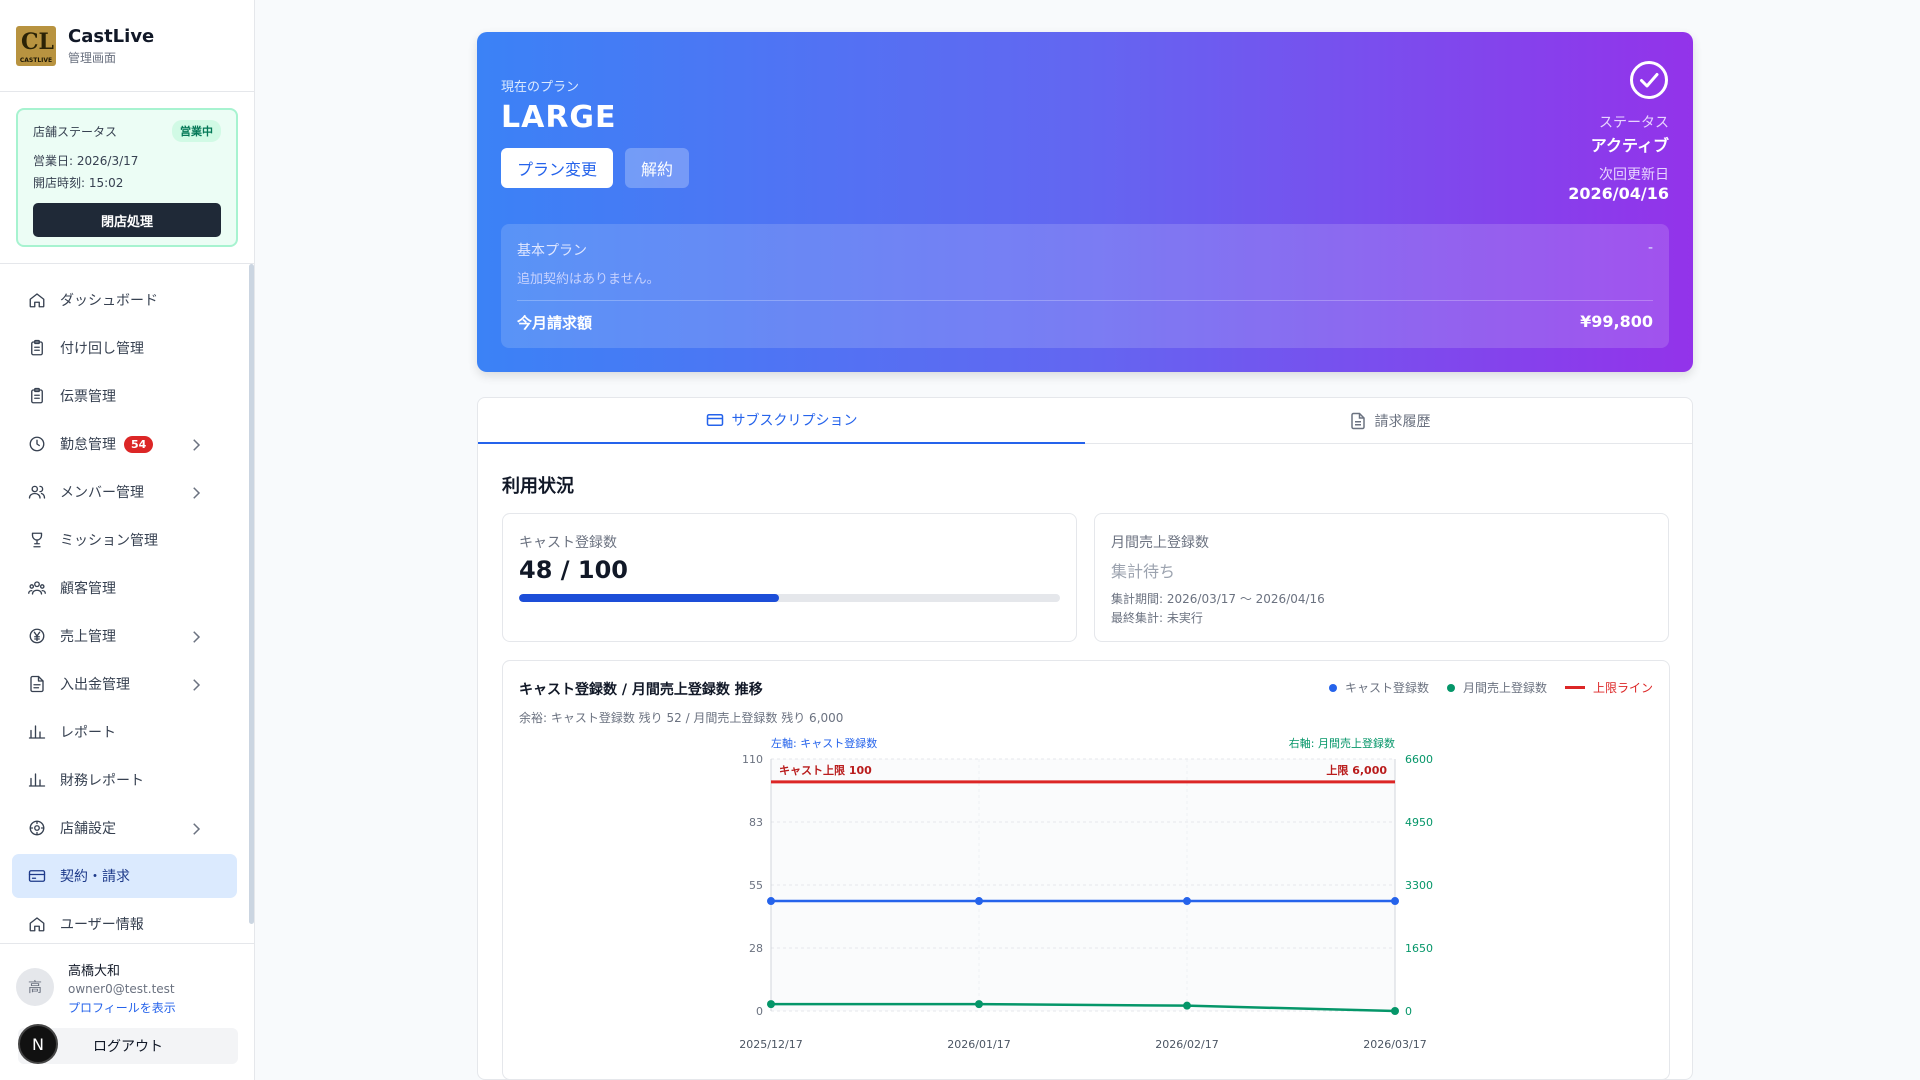 Image resolution: width=1920 pixels, height=1080 pixels. What do you see at coordinates (121, 989) in the screenshot?
I see `user-email: owner0@test.test` at bounding box center [121, 989].